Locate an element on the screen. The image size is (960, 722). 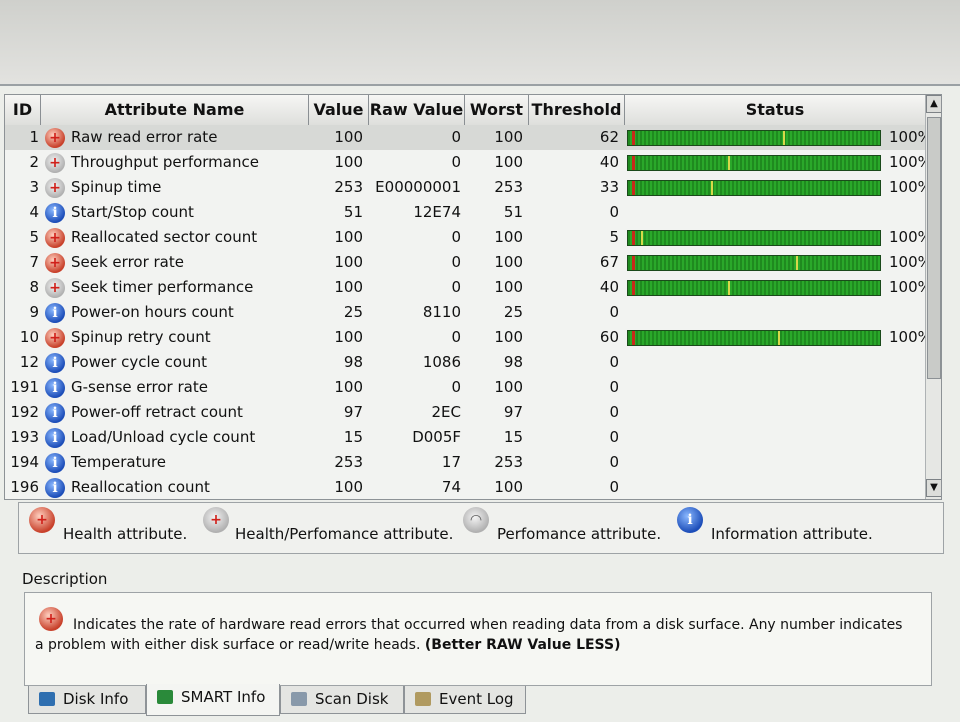
tab-disk-info: Disk Info is located at coordinates (87, 700).